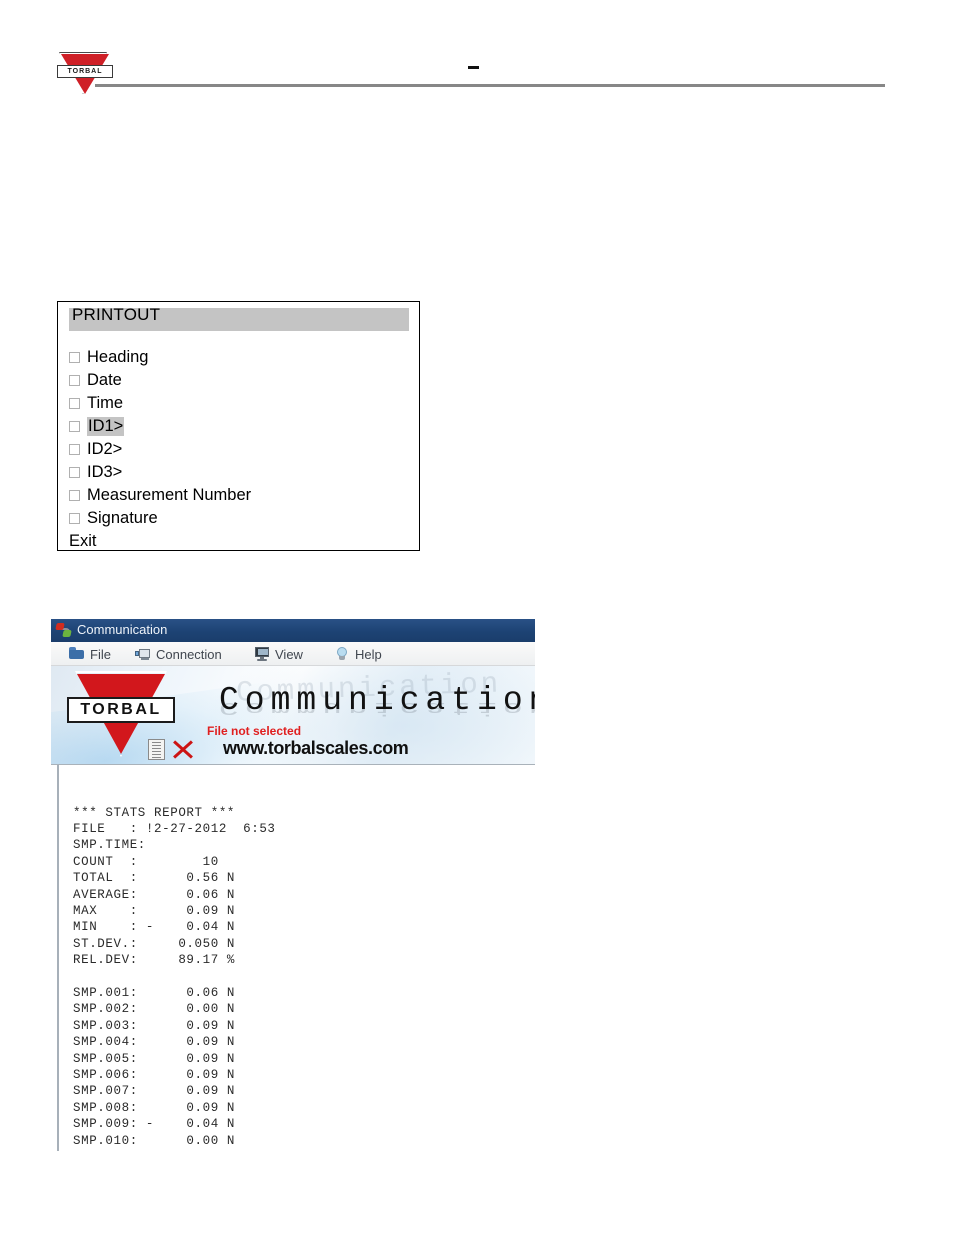 This screenshot has width=954, height=1235. I want to click on printout-item-id2: ID2>, so click(241, 449).